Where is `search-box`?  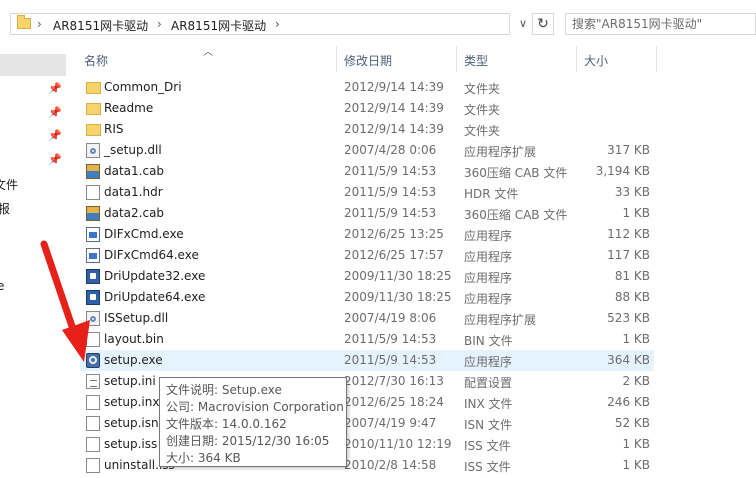 search-box is located at coordinates (660, 24).